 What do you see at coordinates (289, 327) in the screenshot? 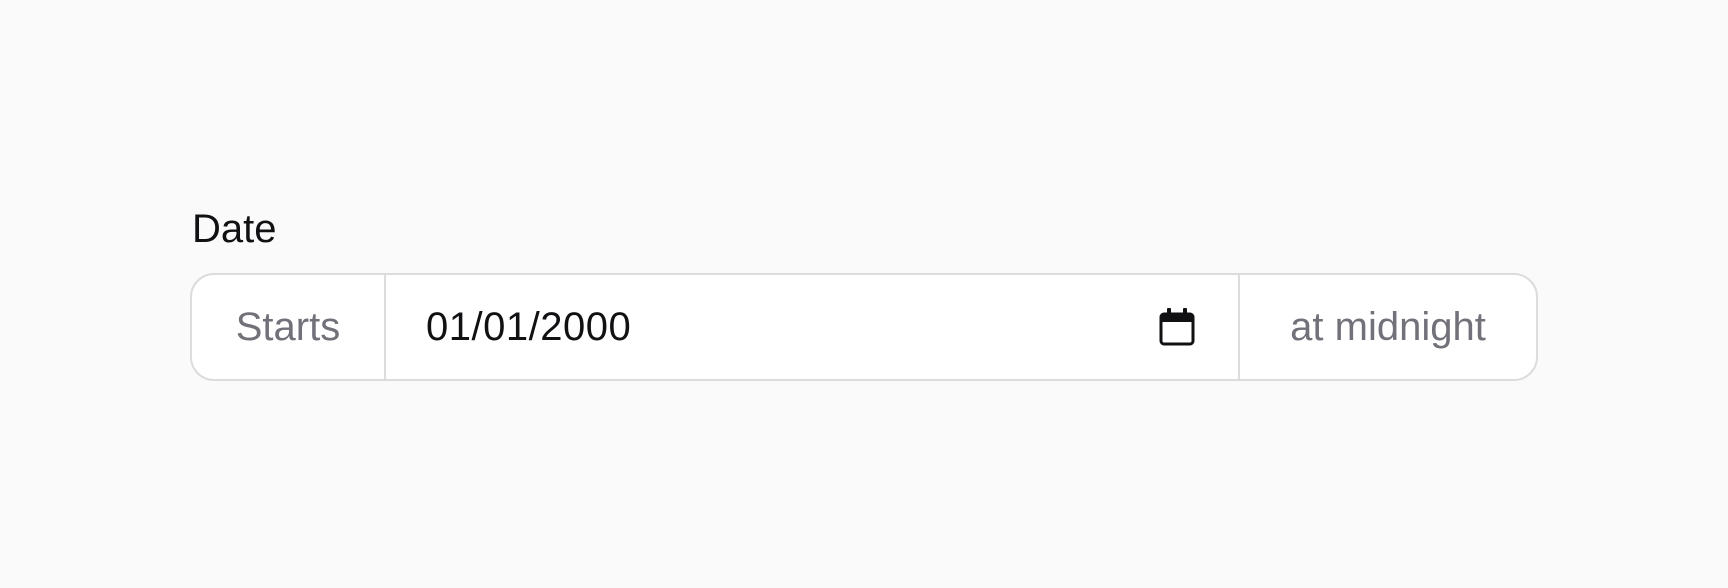
I see `starts-addon: Starts` at bounding box center [289, 327].